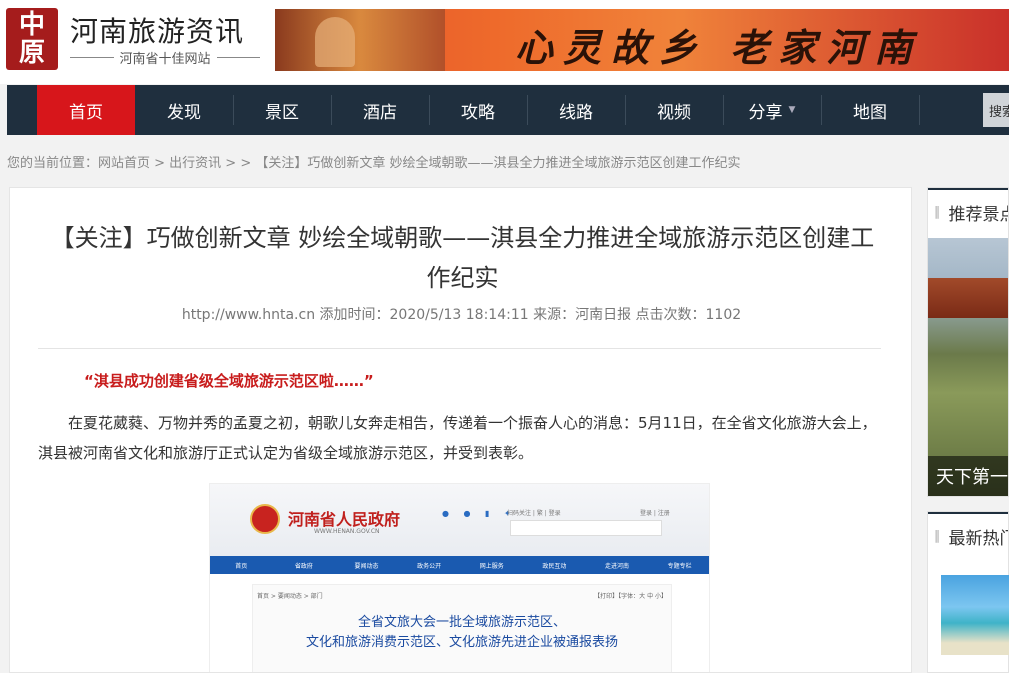  I want to click on banner-slogan: 心灵故乡 老家河南, so click(719, 47).